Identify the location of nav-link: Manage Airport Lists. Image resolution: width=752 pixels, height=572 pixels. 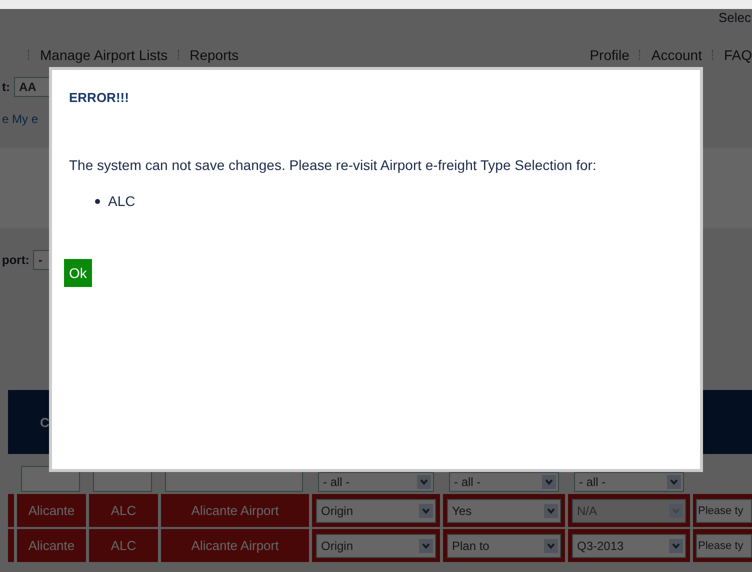
(104, 55).